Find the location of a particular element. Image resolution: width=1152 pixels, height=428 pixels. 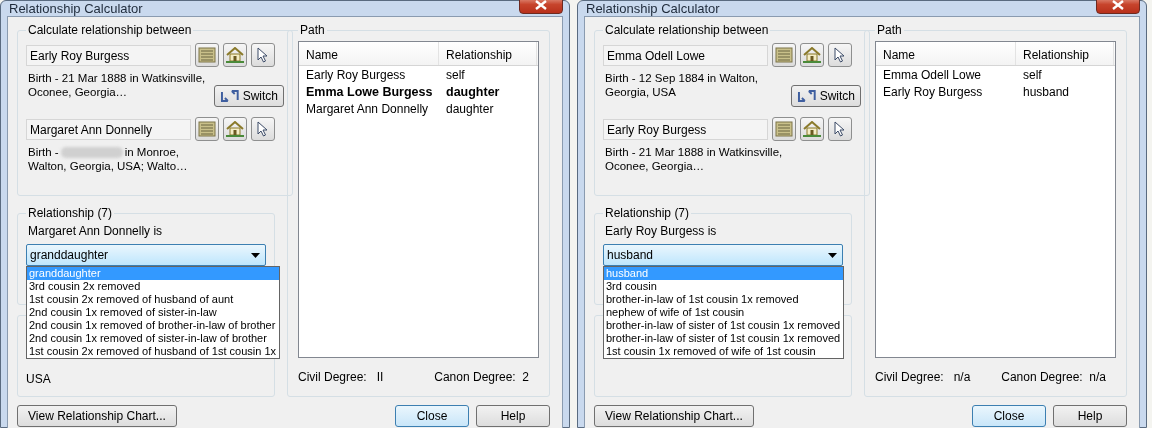

civil-degree: Civil Degree: II is located at coordinates (341, 377).